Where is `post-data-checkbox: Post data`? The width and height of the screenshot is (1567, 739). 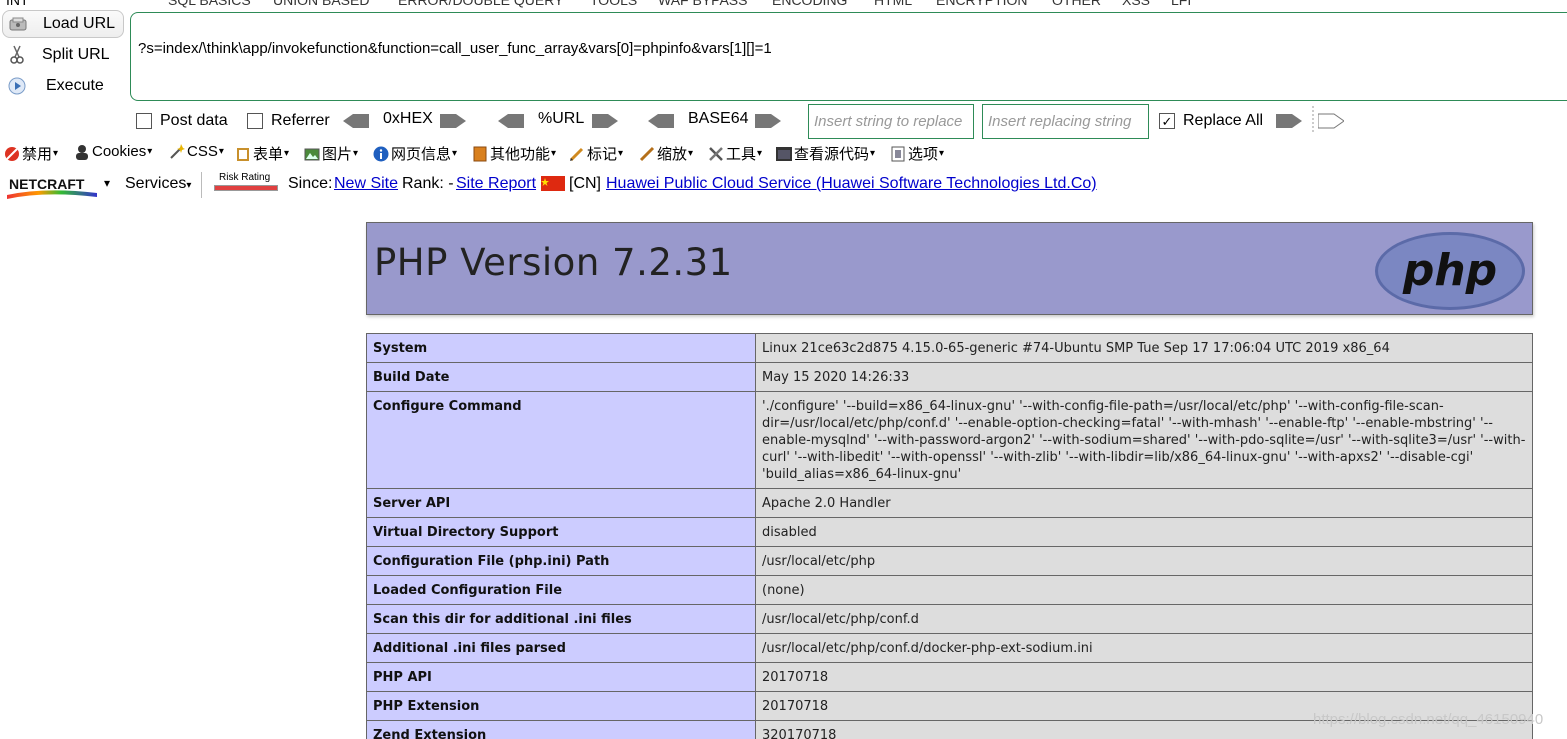
post-data-checkbox: Post data is located at coordinates (182, 121).